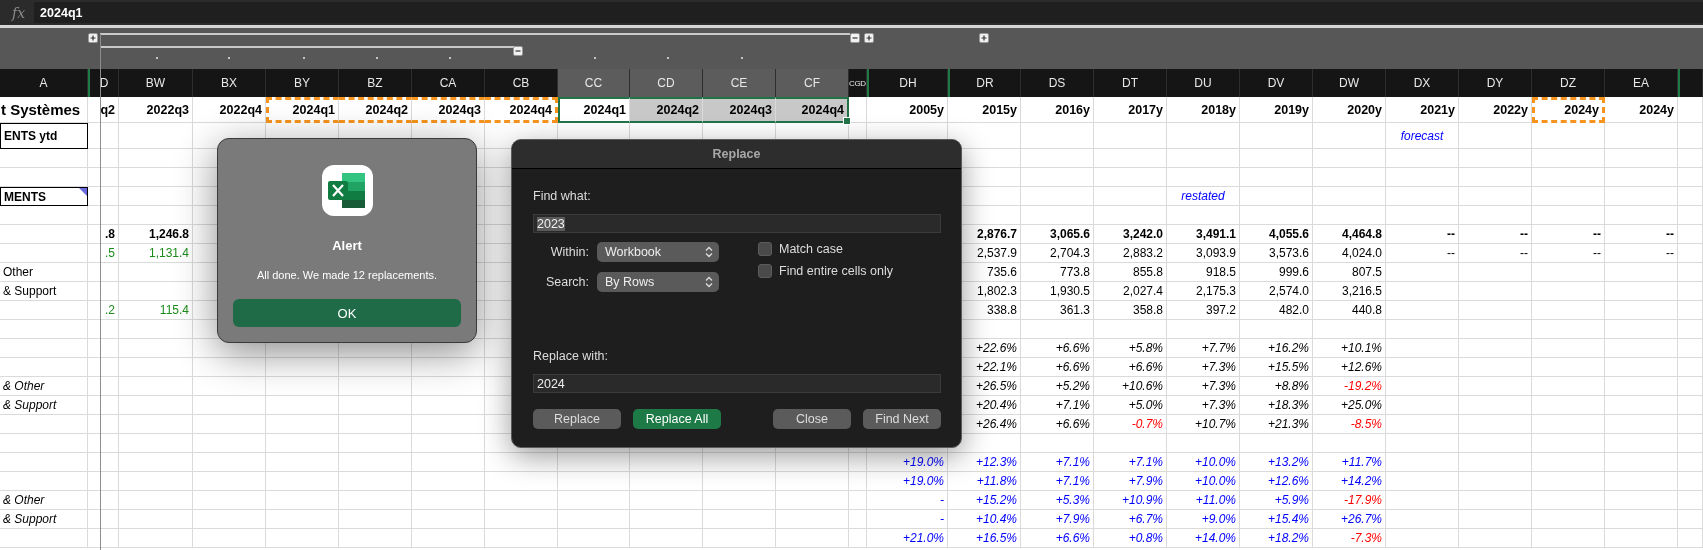  What do you see at coordinates (1130, 519) in the screenshot?
I see `table-cell: +6.7%` at bounding box center [1130, 519].